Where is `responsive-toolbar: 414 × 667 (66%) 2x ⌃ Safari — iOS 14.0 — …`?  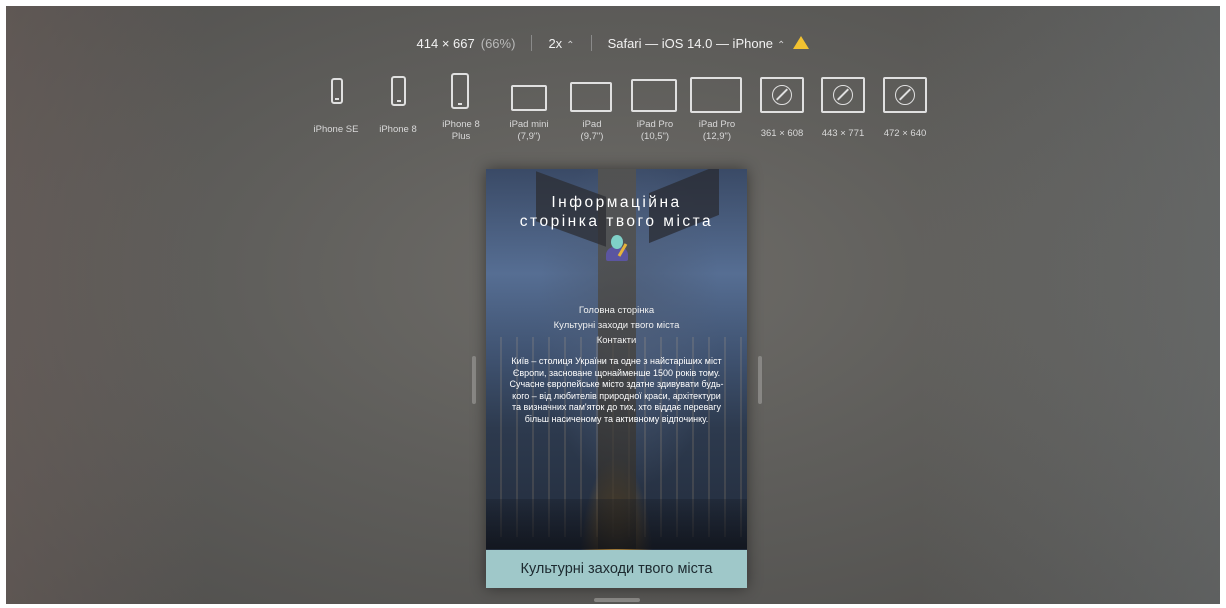
responsive-toolbar: 414 × 667 (66%) 2x ⌃ Safari — iOS 14.0 — … is located at coordinates (613, 43).